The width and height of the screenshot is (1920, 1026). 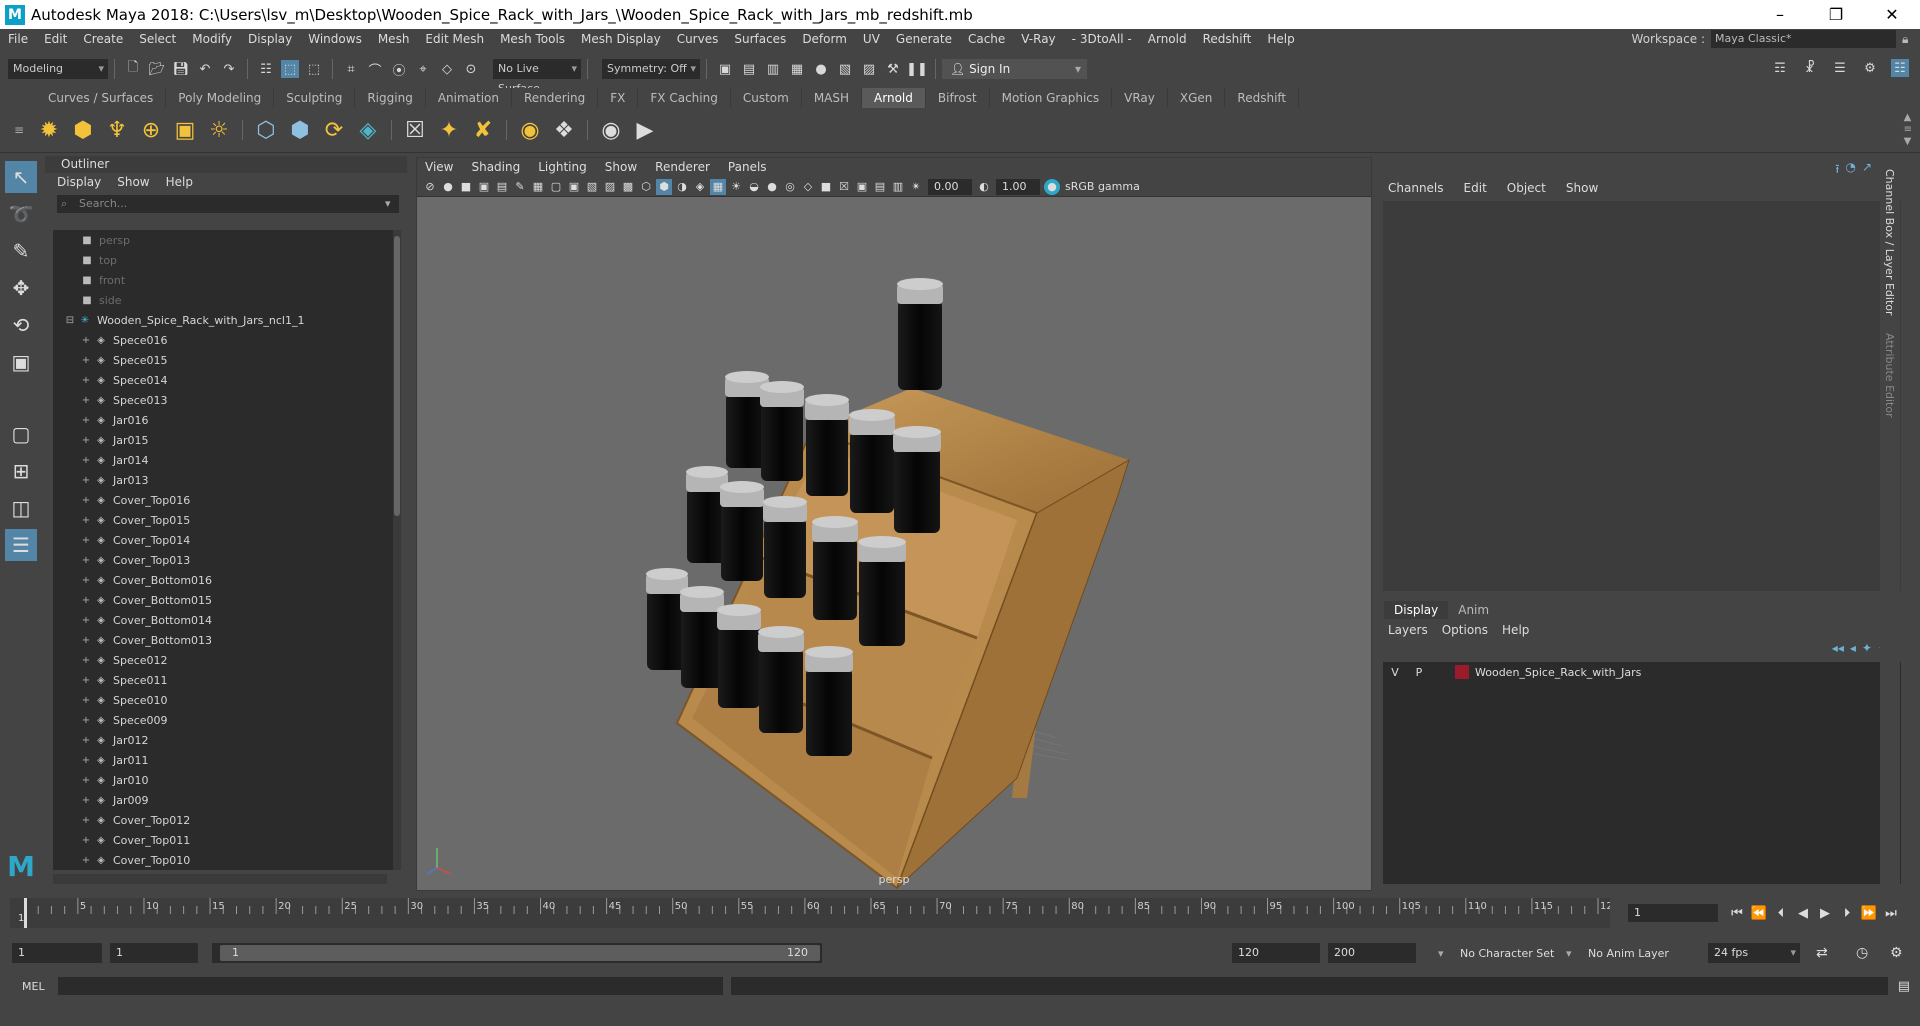 What do you see at coordinates (1515, 630) in the screenshot?
I see `help-menu: Help` at bounding box center [1515, 630].